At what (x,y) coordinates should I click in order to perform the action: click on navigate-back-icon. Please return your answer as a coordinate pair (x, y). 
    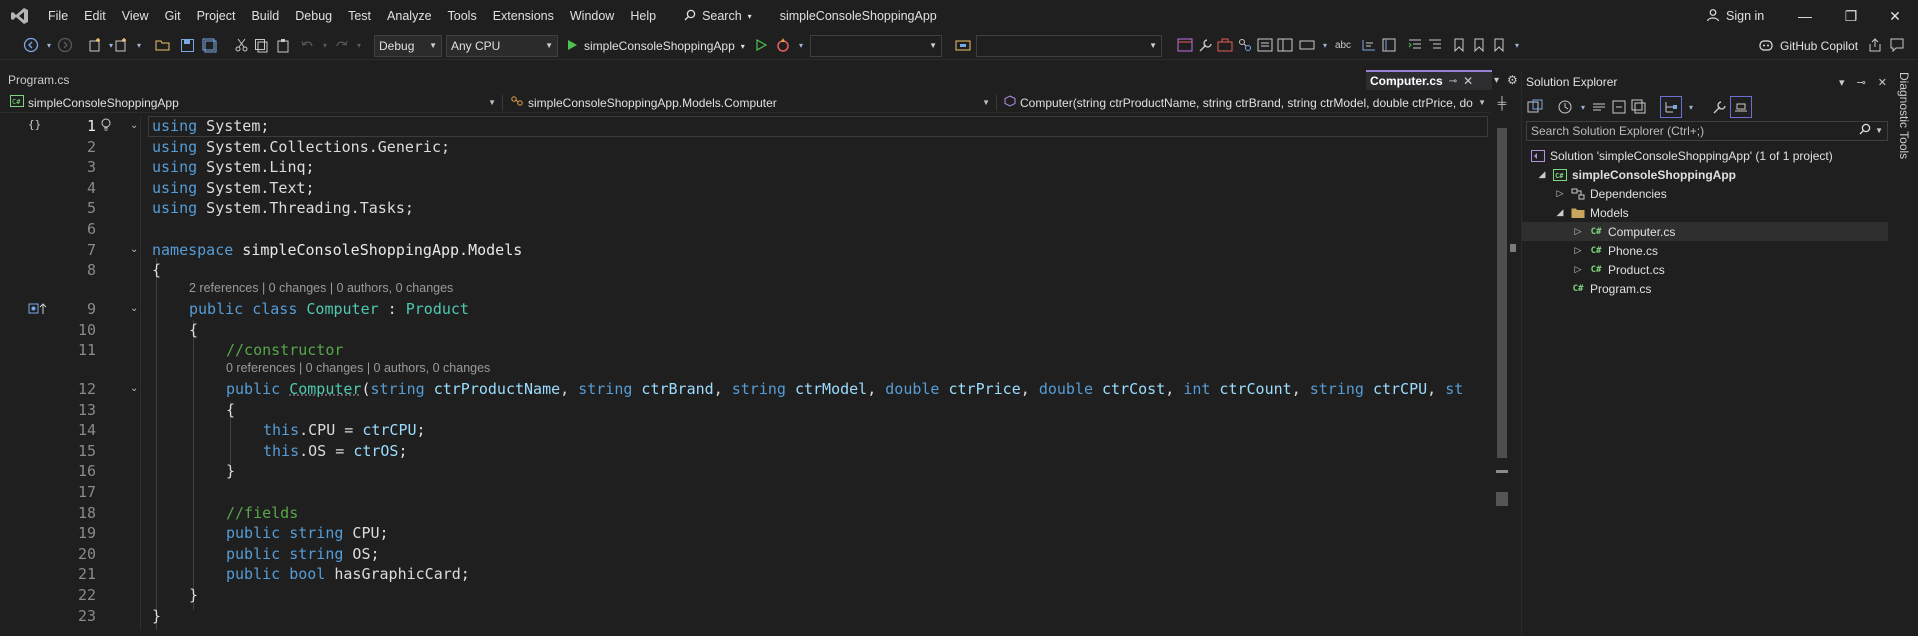
    Looking at the image, I should click on (31, 45).